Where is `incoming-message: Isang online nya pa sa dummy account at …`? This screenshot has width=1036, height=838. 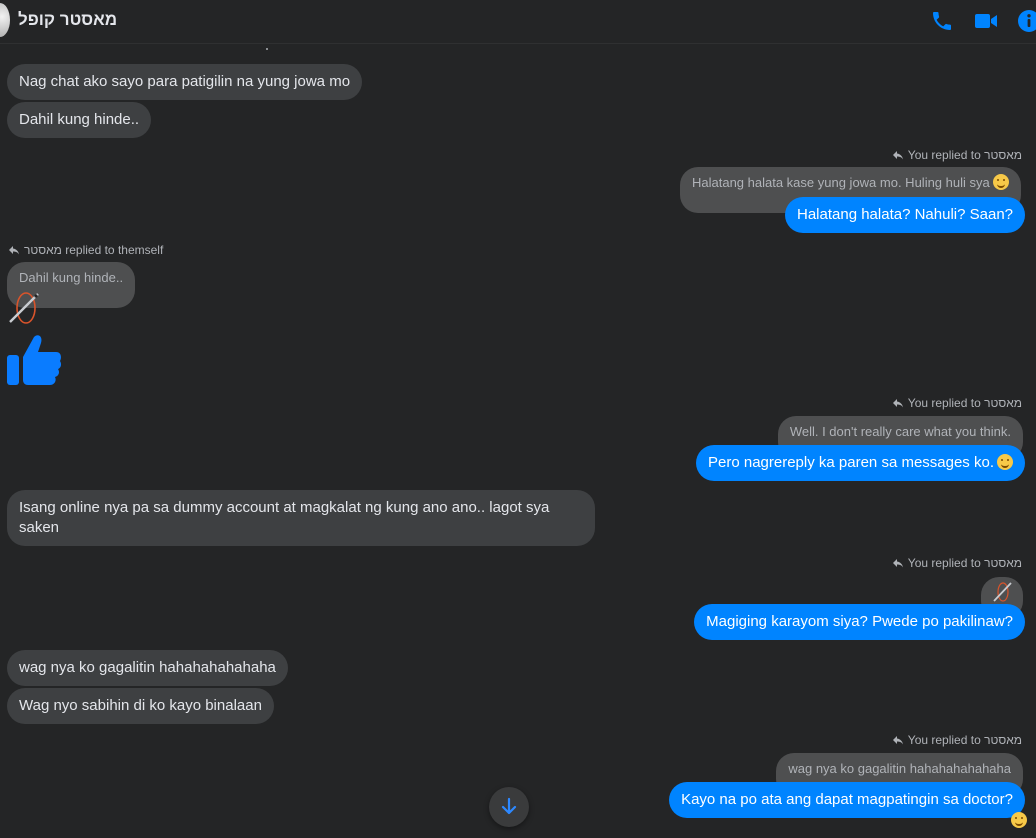
incoming-message: Isang online nya pa sa dummy account at … is located at coordinates (301, 518).